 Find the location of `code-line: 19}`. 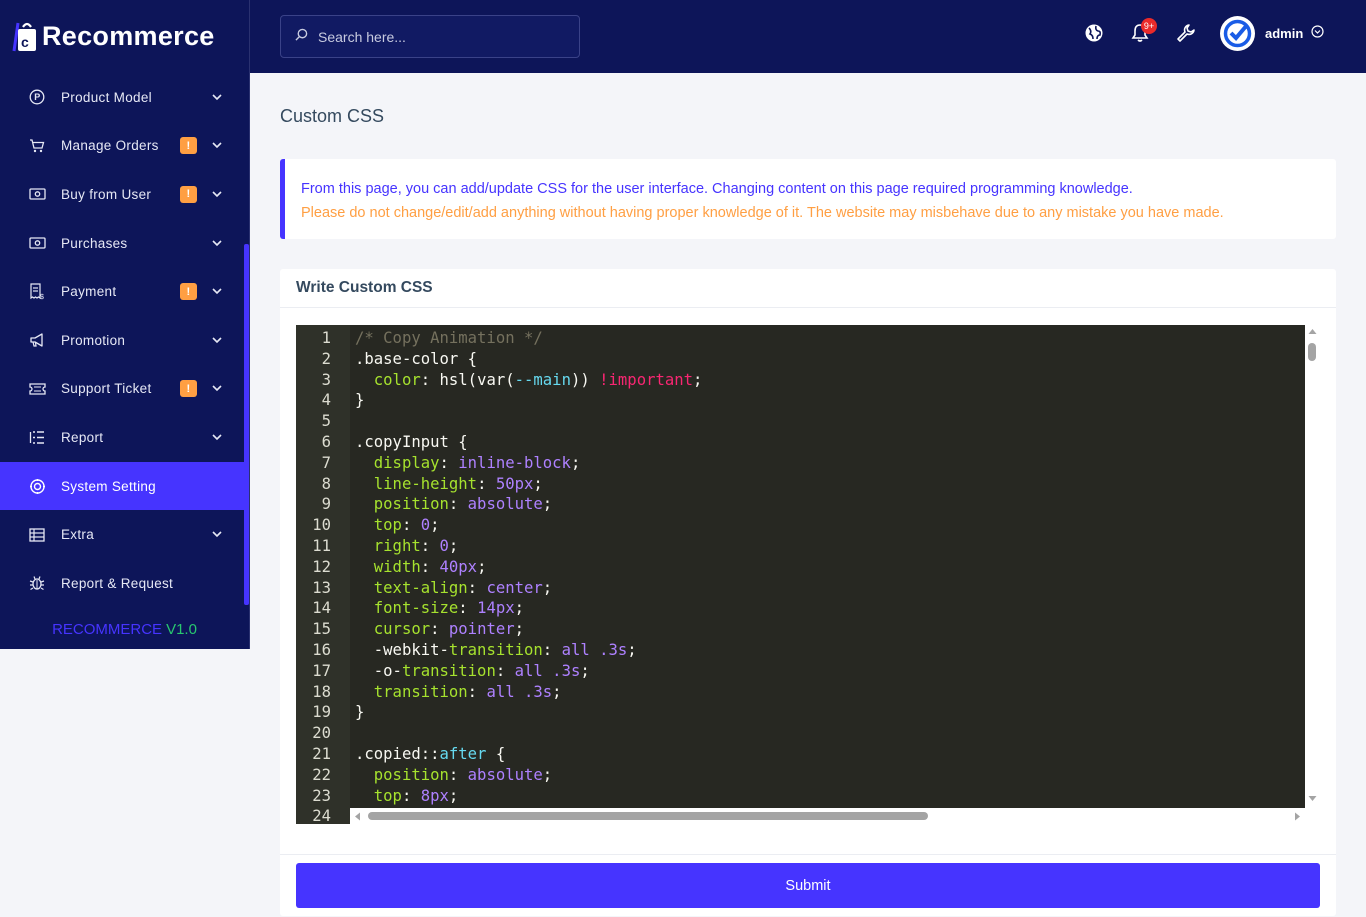

code-line: 19} is located at coordinates (499, 712).